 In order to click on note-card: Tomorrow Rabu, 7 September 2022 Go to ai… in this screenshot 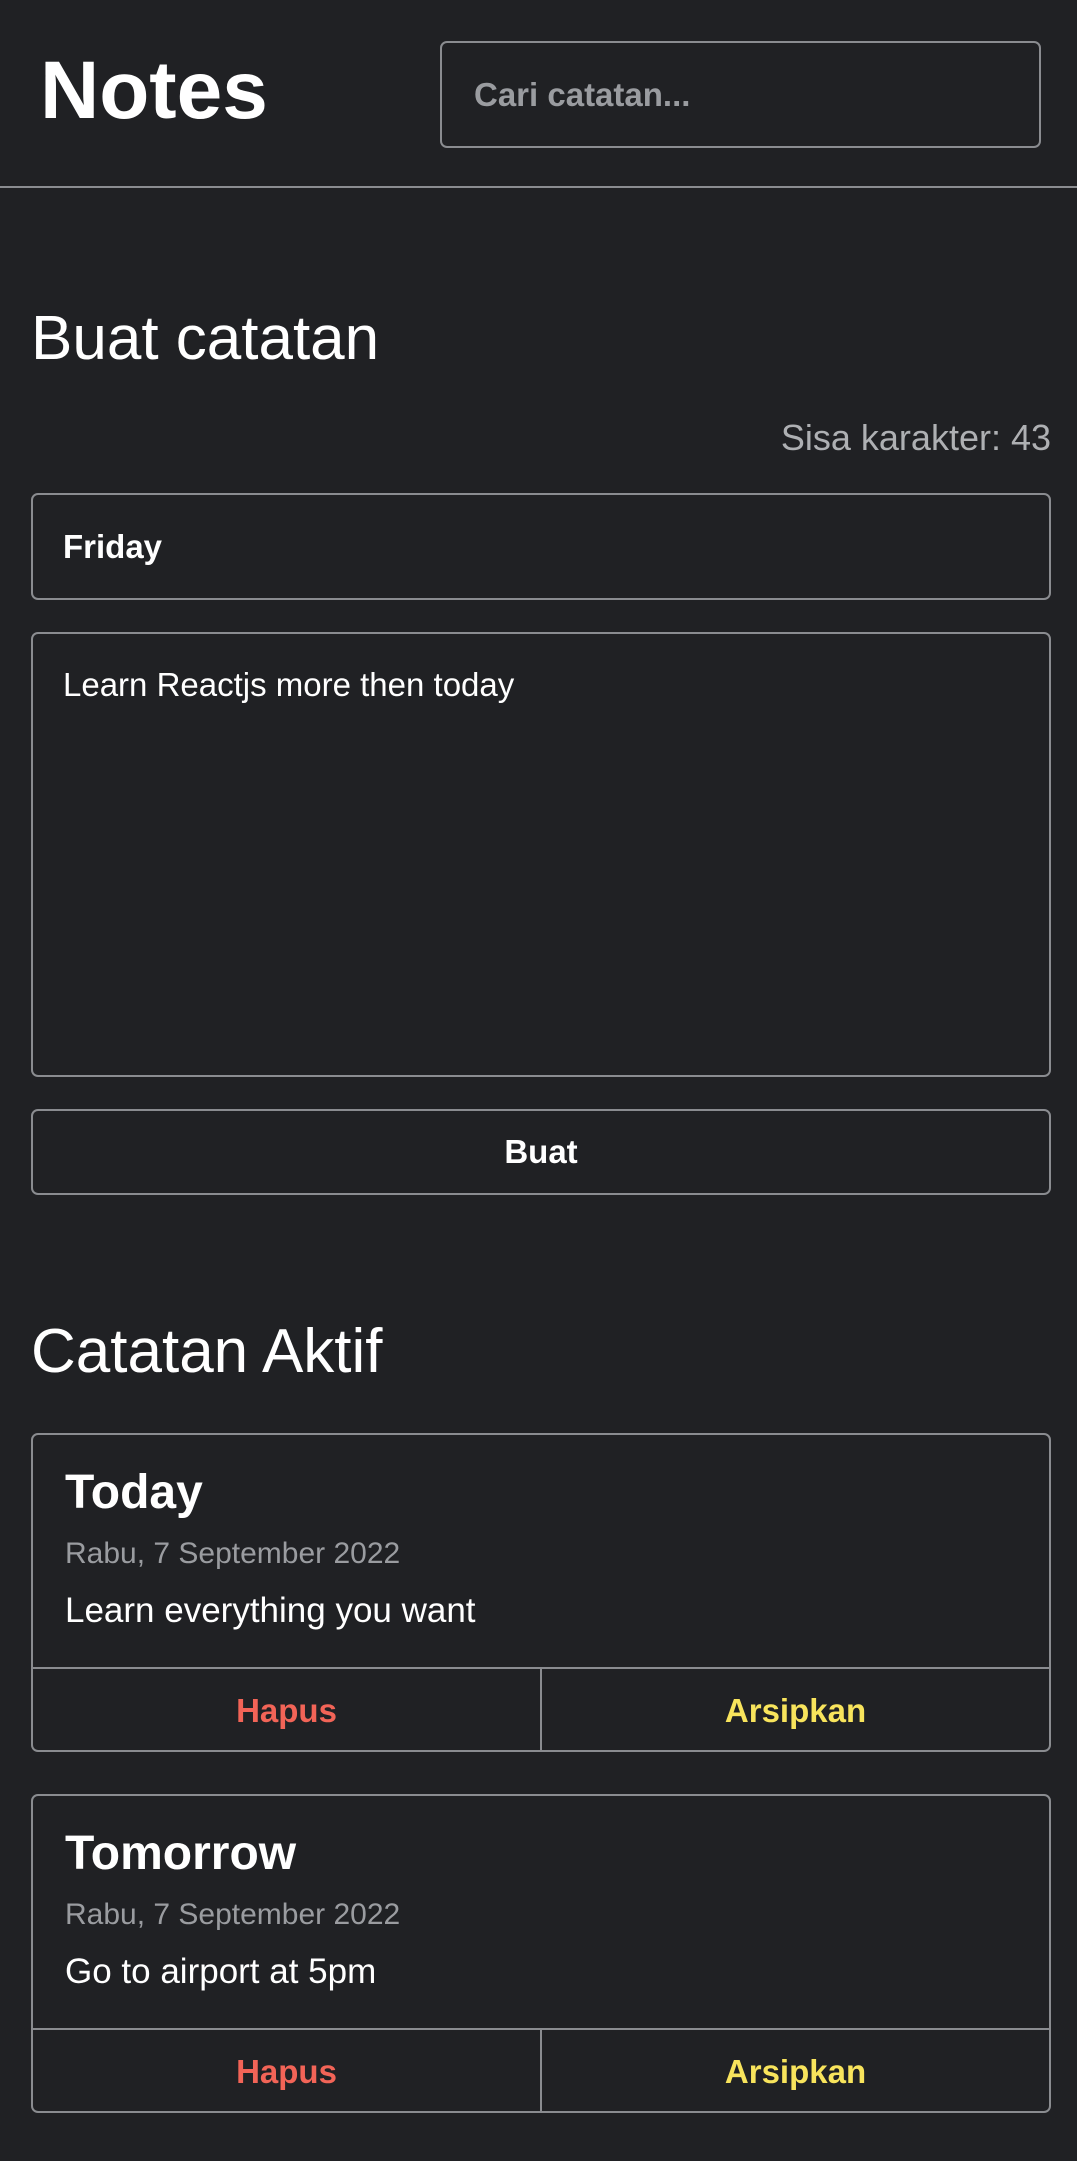, I will do `click(541, 1953)`.